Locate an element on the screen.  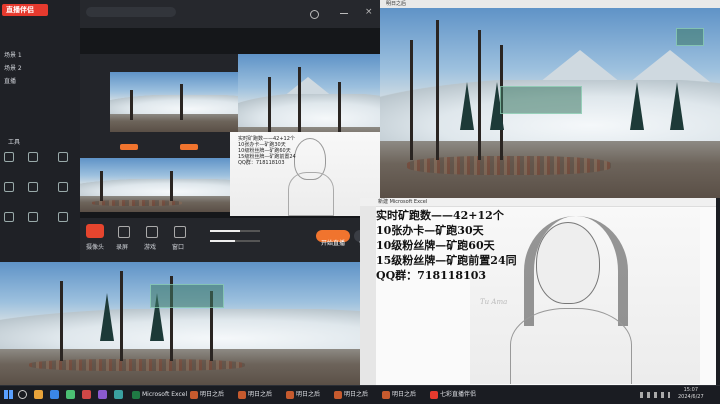
volume-slider is located at coordinates (235, 231).